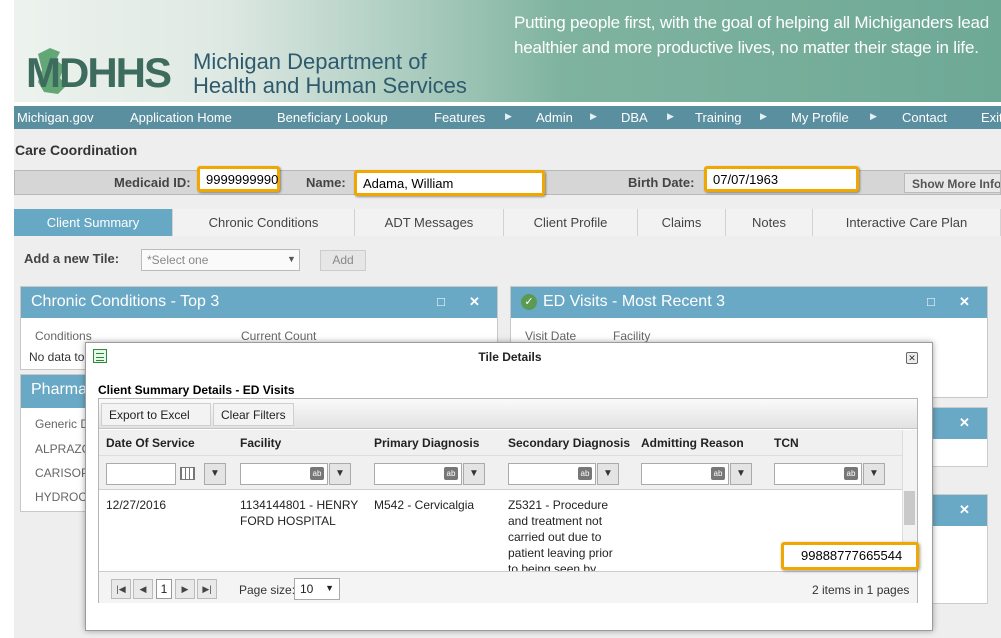 This screenshot has width=1001, height=638. Describe the element at coordinates (552, 566) in the screenshot. I see `cell-line: to being seen by` at that location.